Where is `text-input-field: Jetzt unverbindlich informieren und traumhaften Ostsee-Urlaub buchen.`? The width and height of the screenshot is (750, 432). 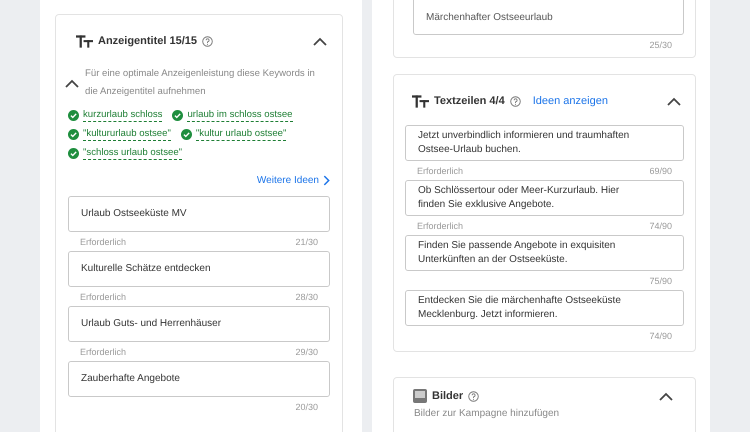 text-input-field: Jetzt unverbindlich informieren und traumhaften Ostsee-Urlaub buchen. is located at coordinates (544, 143).